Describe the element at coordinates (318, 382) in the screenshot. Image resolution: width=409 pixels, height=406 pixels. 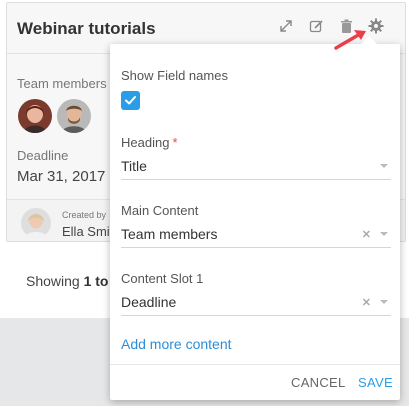
I see `cancel-button: CANCEL` at that location.